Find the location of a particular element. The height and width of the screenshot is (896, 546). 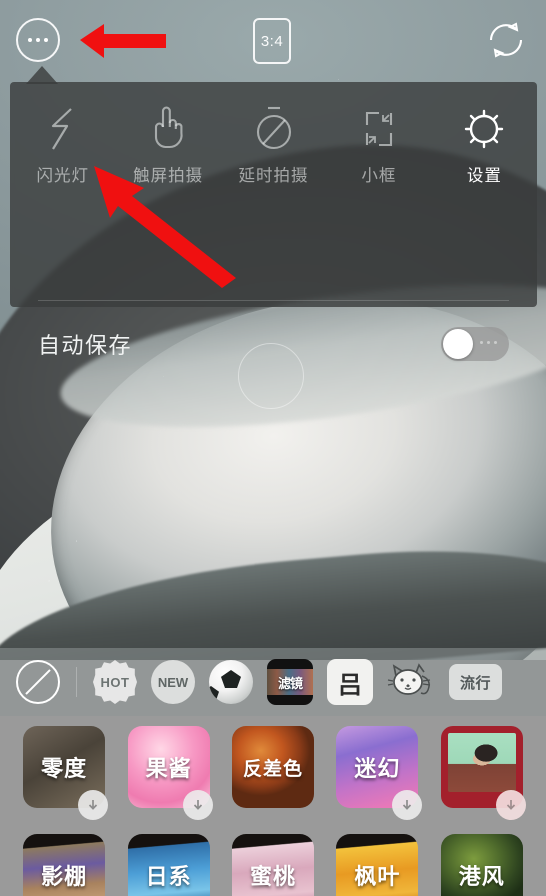

filter-name: 影棚 is located at coordinates (64, 876).